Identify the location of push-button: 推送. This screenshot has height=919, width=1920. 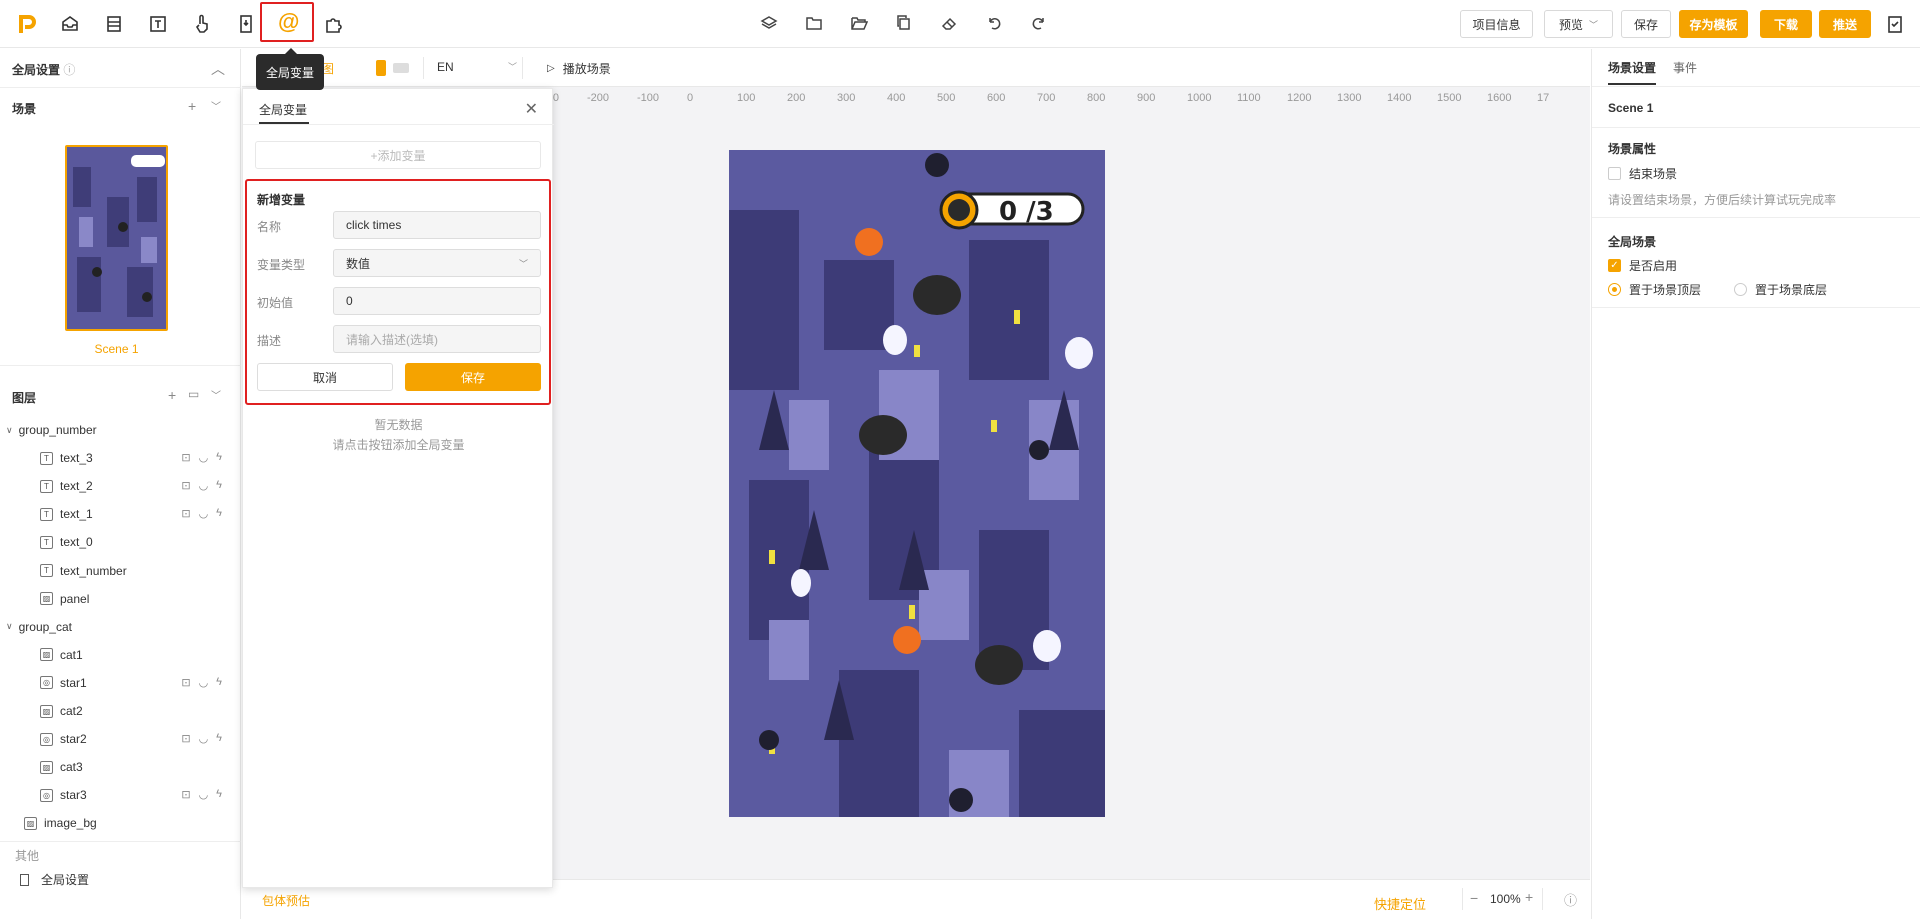
(1845, 24).